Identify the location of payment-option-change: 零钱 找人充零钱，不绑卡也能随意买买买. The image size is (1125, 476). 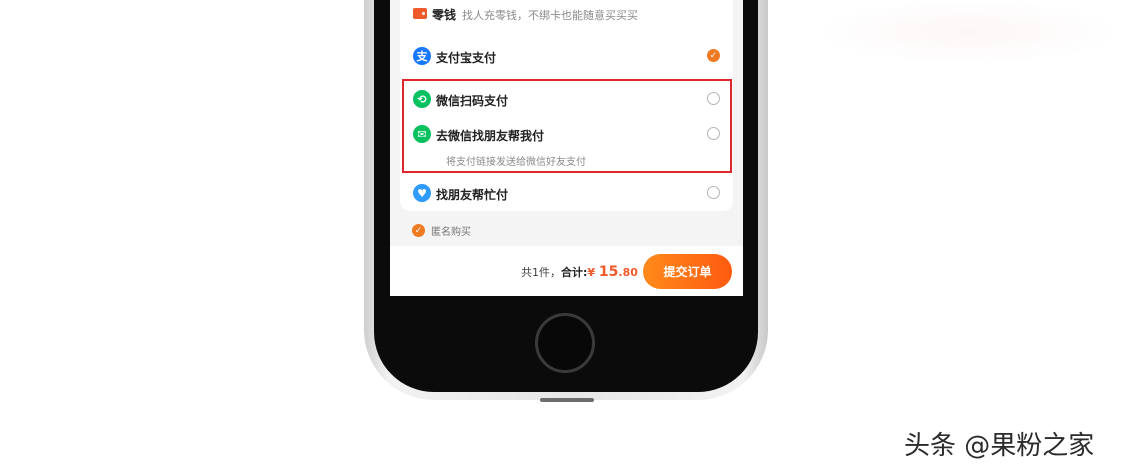
(566, 15).